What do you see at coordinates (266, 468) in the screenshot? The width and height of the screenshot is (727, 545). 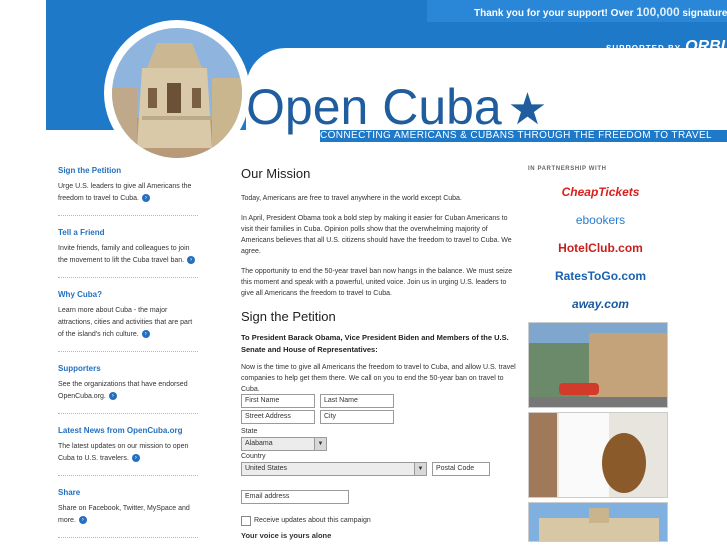 I see `country-value: United States` at bounding box center [266, 468].